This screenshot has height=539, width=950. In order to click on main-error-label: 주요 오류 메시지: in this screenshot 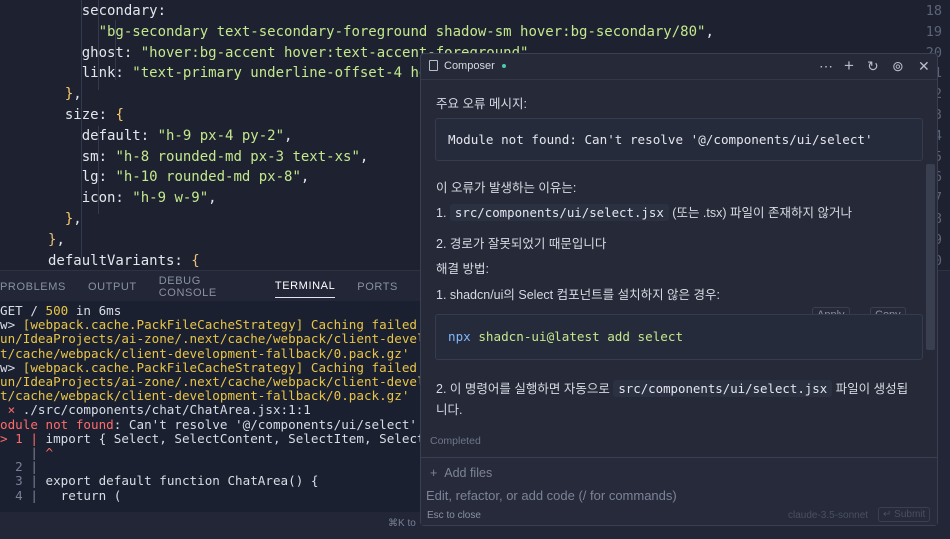, I will do `click(481, 104)`.